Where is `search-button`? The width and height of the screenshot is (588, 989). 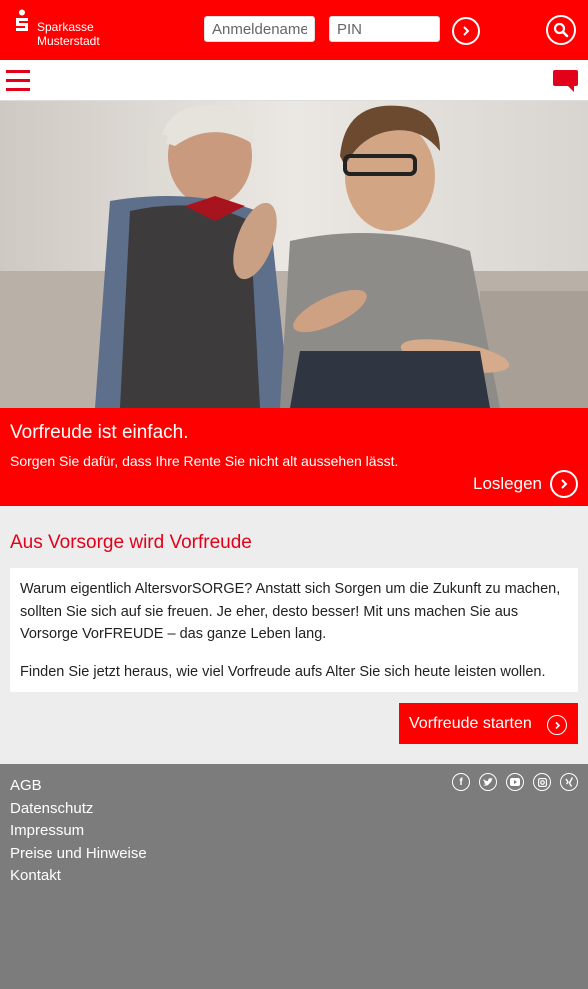 search-button is located at coordinates (561, 30).